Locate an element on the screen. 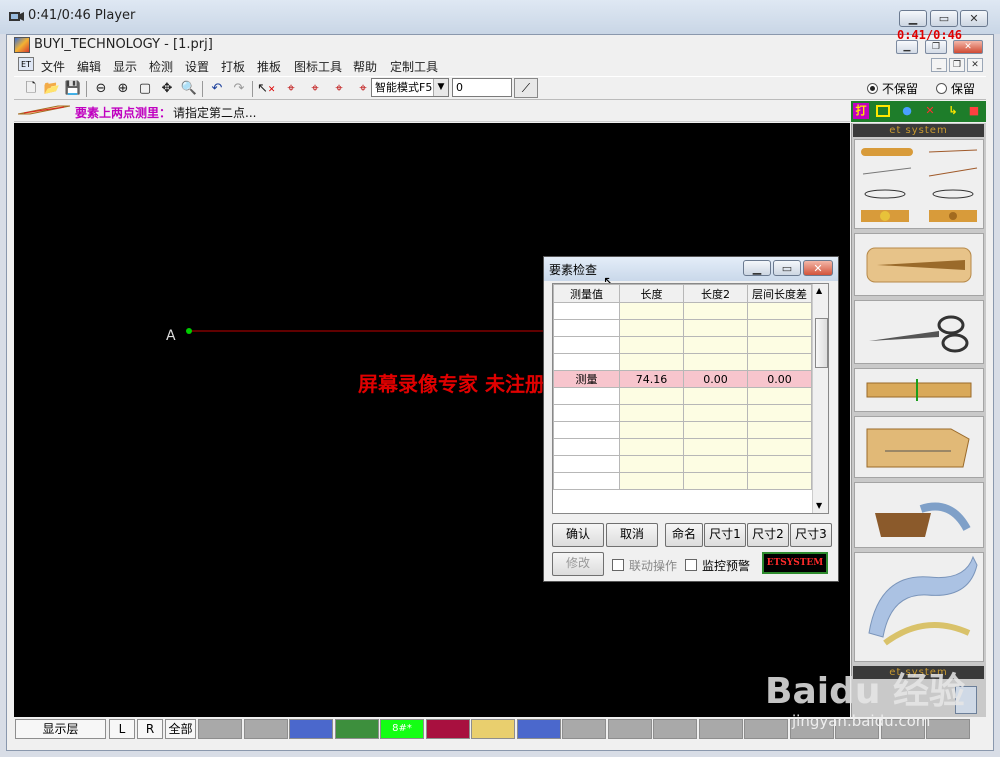  save-icon: 💾 is located at coordinates (73, 88).